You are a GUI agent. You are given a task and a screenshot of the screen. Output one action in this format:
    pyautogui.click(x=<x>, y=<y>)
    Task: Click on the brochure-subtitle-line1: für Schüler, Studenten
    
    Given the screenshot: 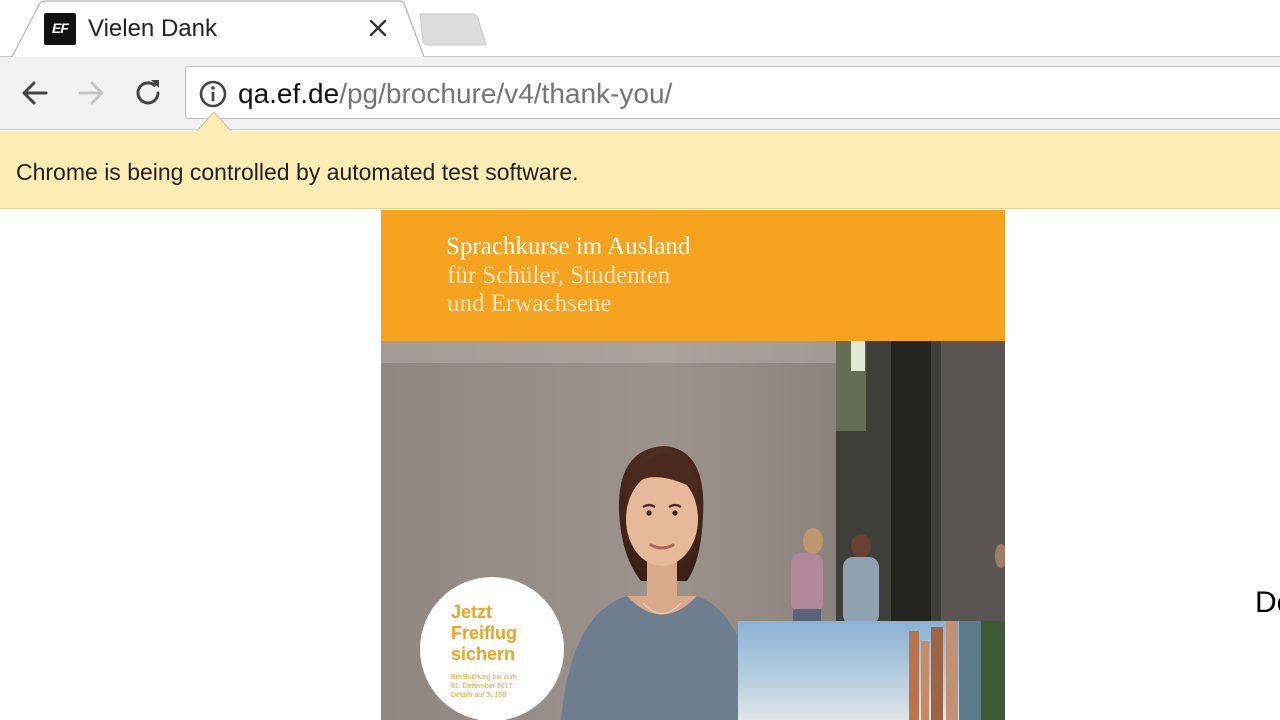 What is the action you would take?
    pyautogui.click(x=559, y=275)
    